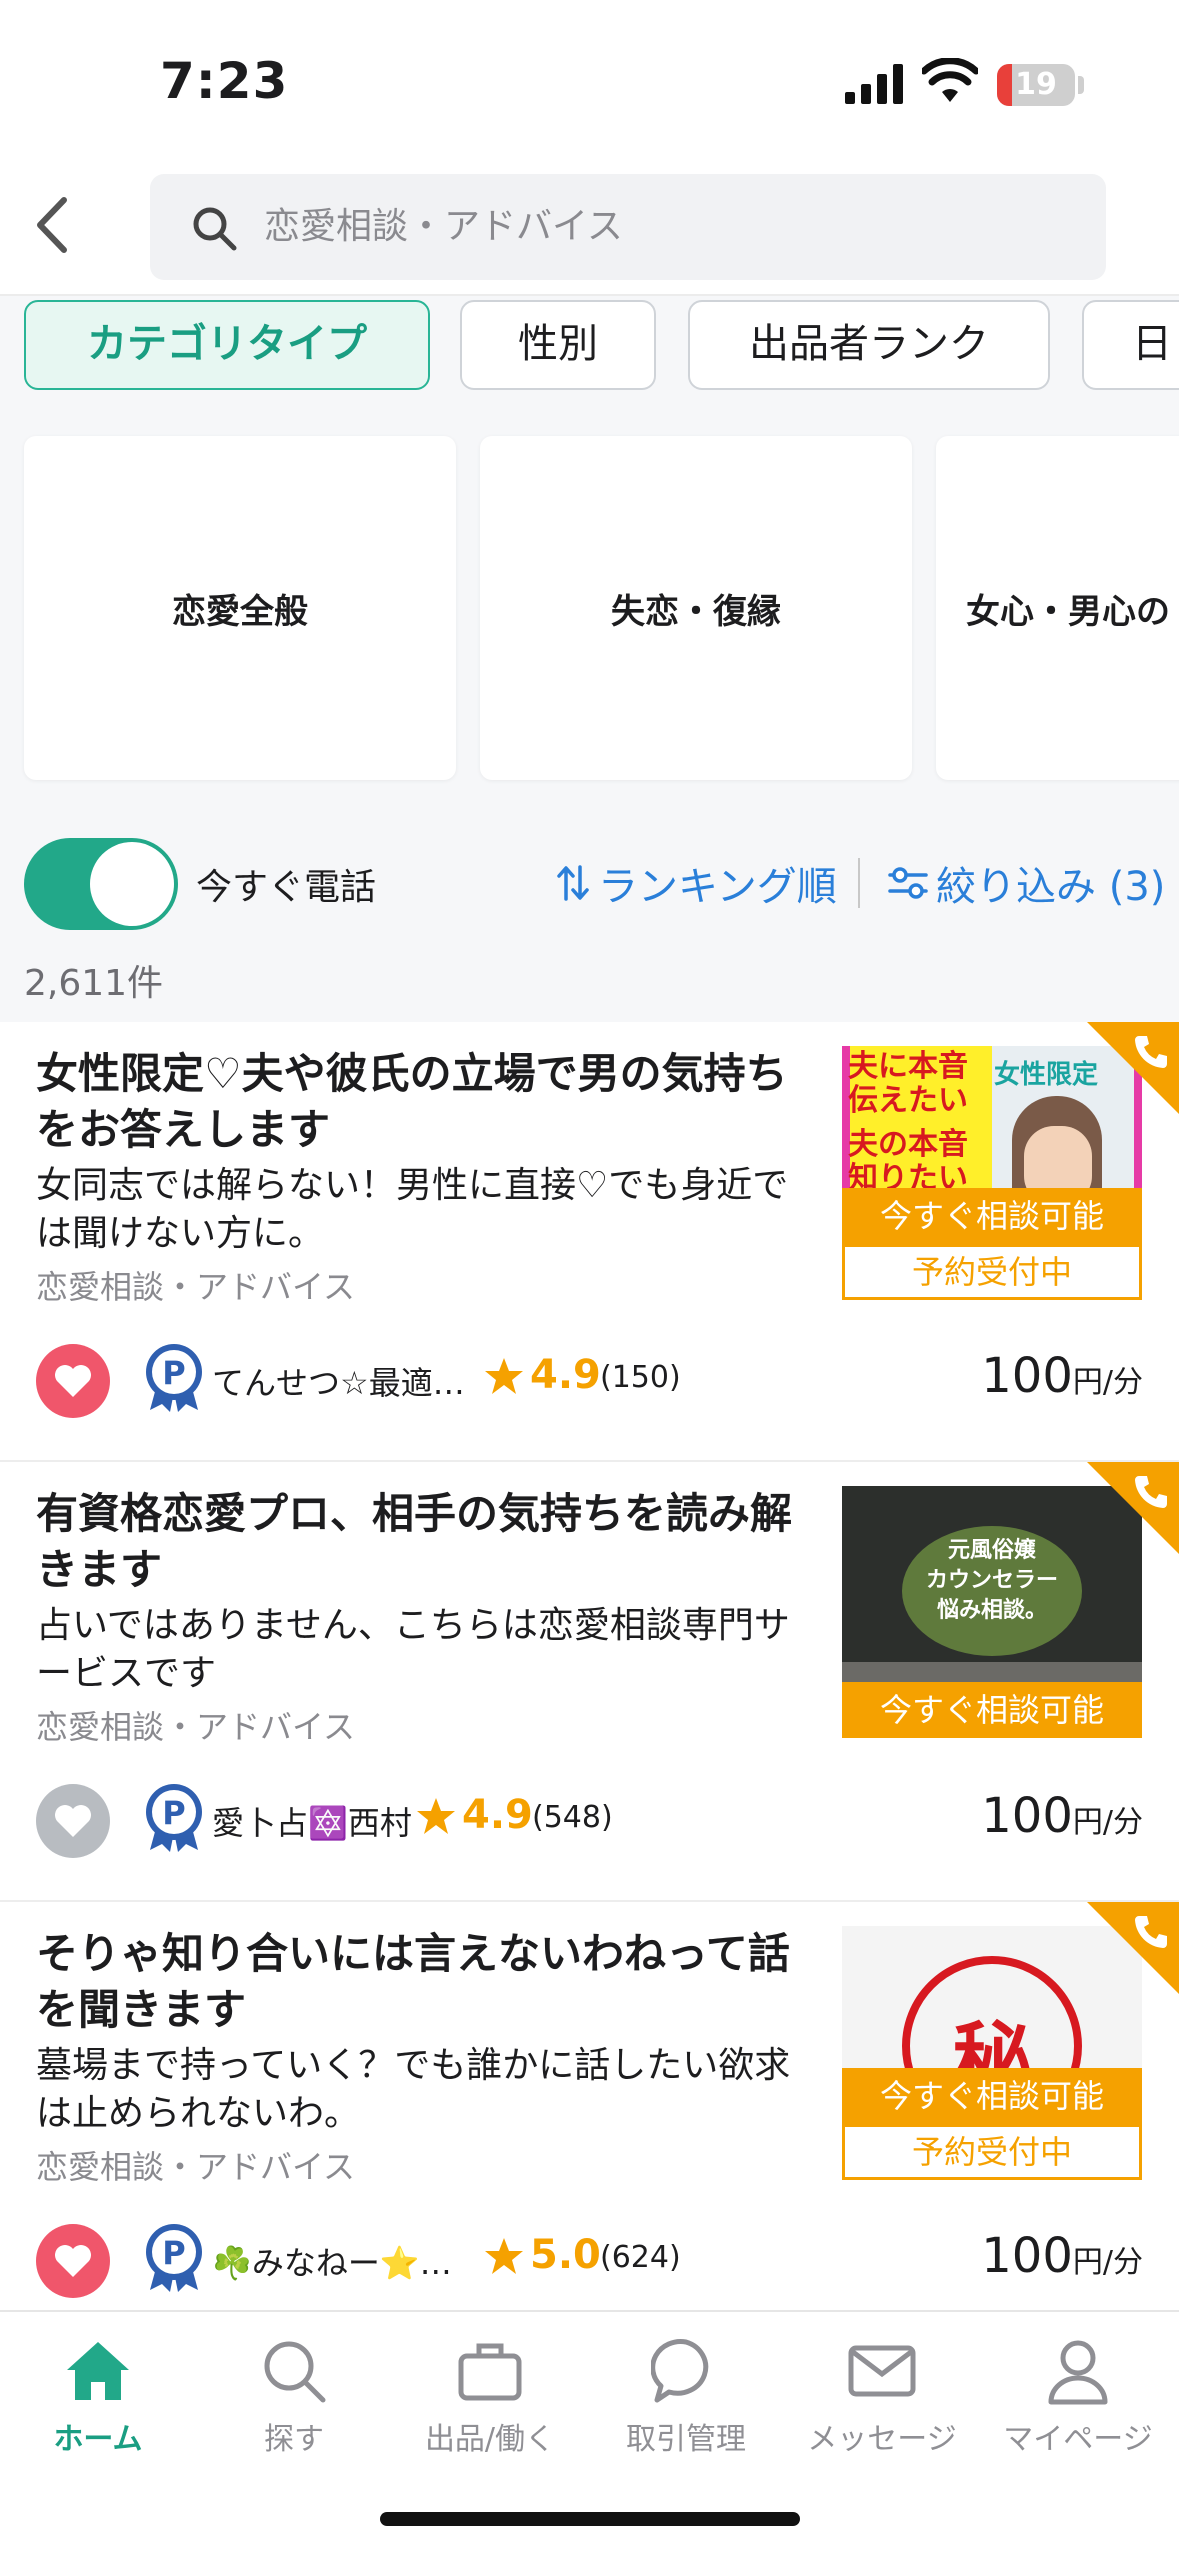  I want to click on search-input: 恋愛相談・アドバイス, so click(628, 227).